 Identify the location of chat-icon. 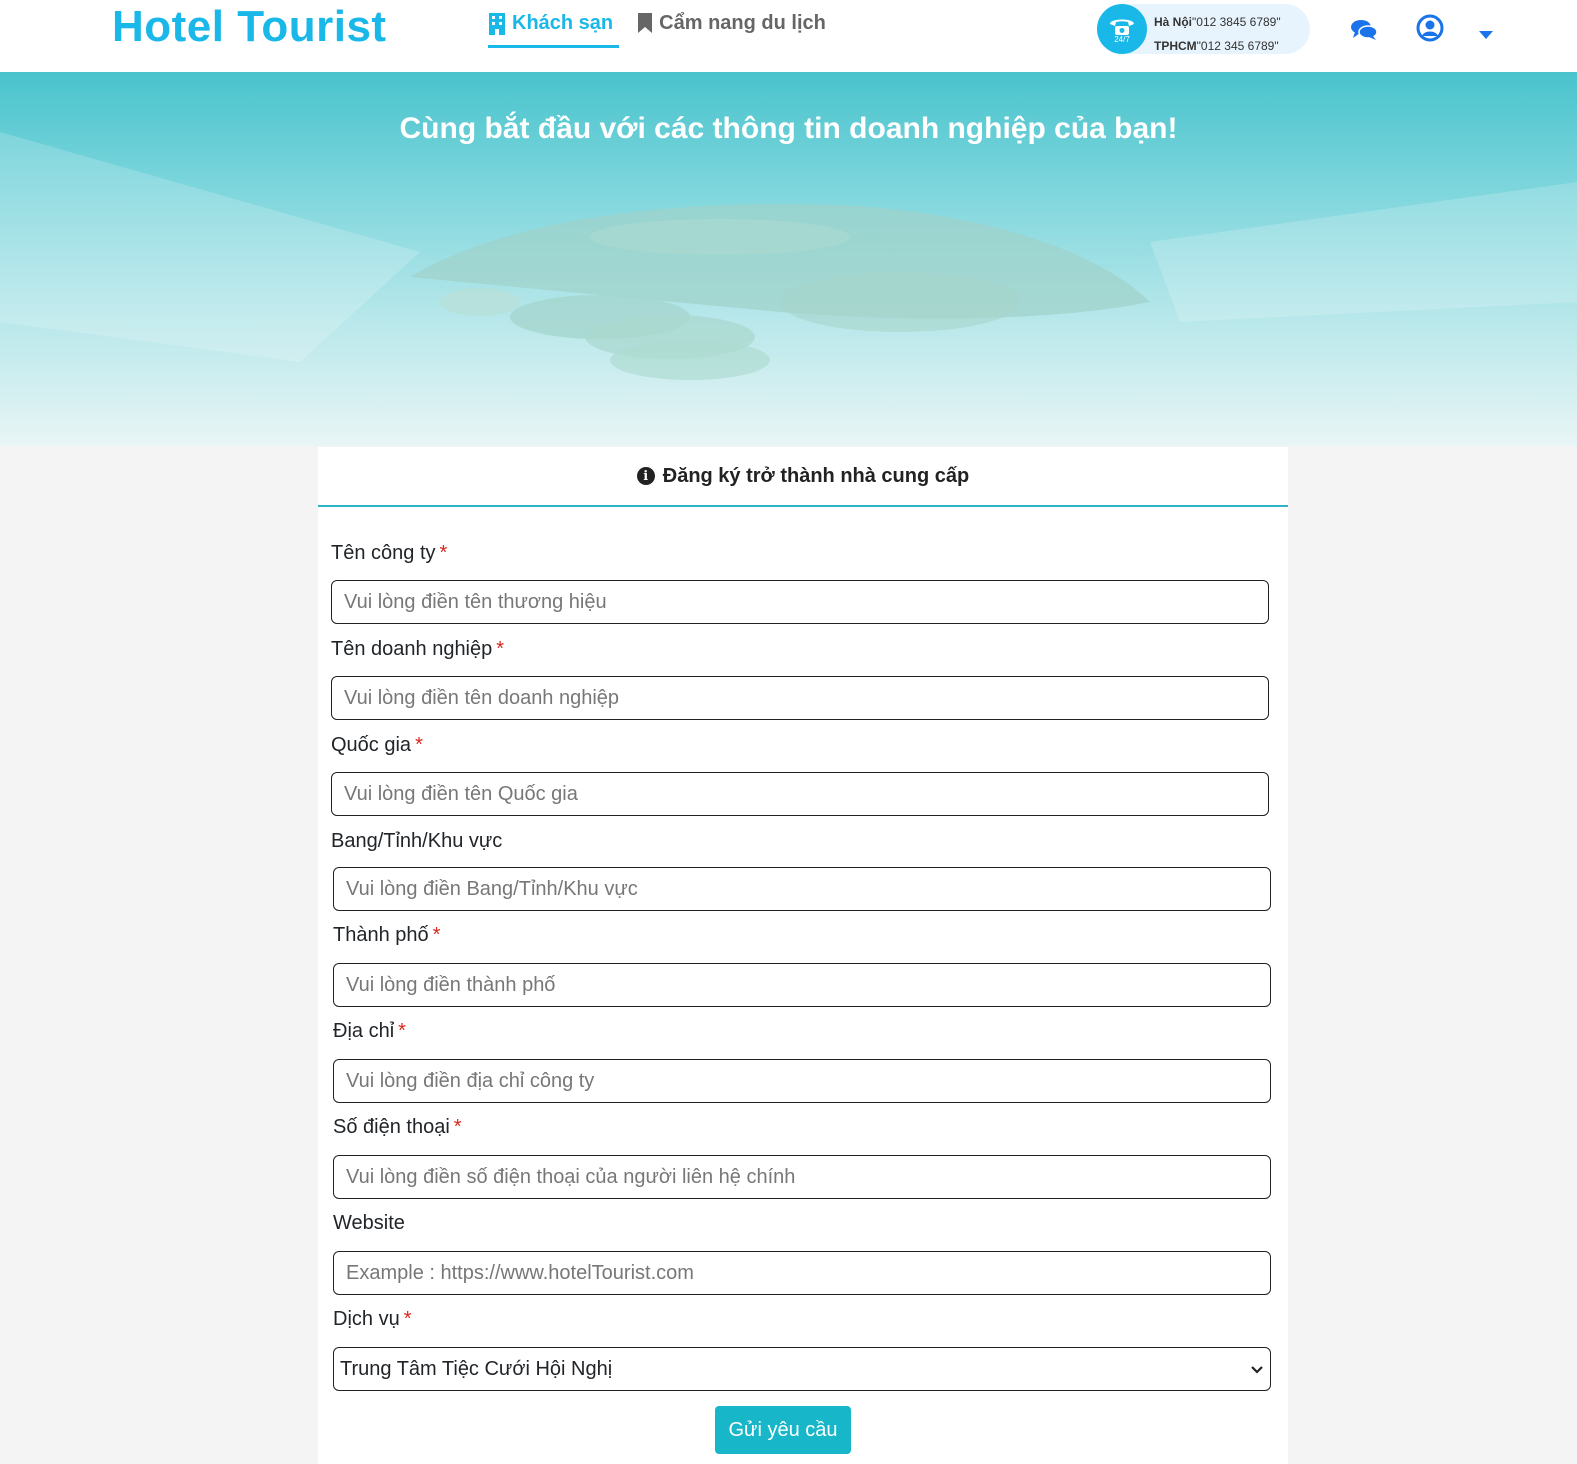
(1364, 32).